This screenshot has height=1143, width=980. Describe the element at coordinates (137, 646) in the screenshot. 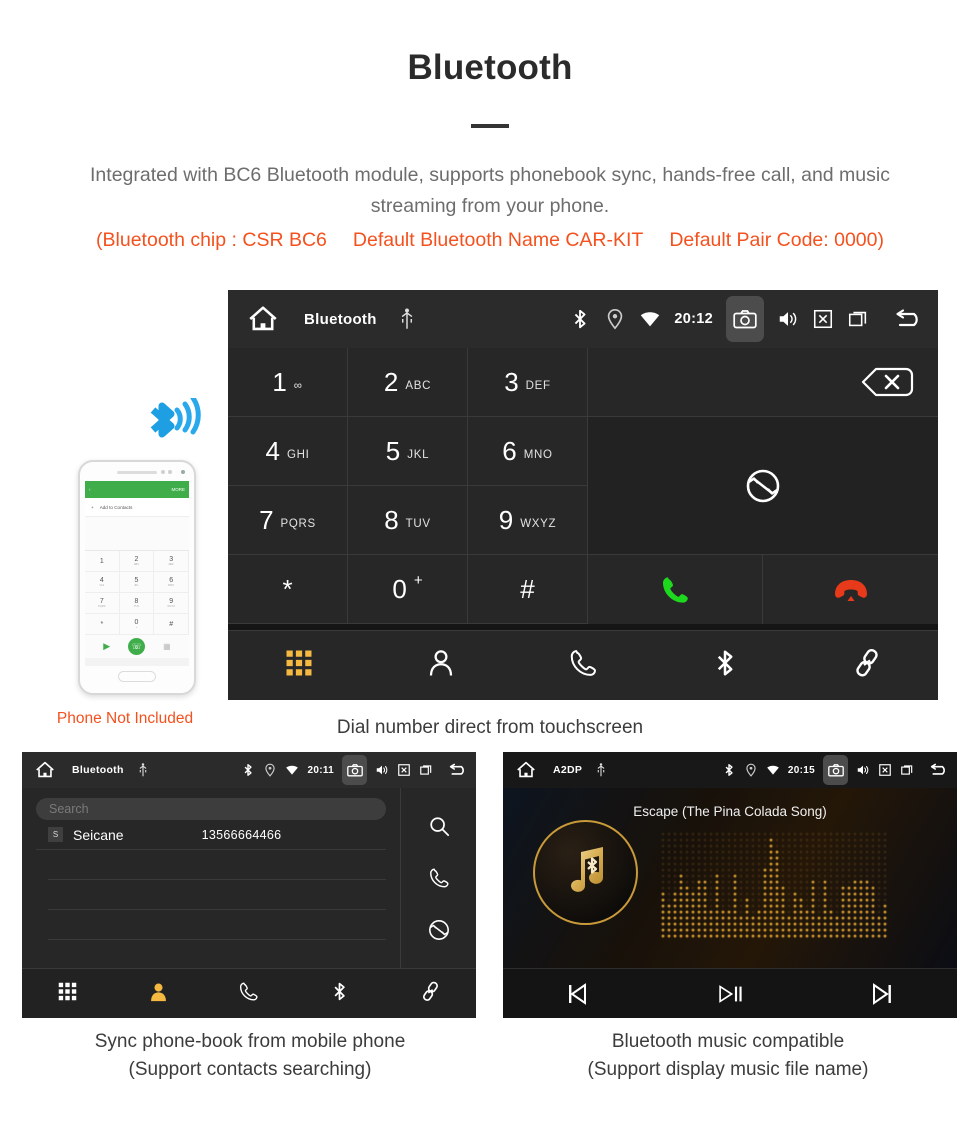

I see `phone-call-icon: ☏` at that location.